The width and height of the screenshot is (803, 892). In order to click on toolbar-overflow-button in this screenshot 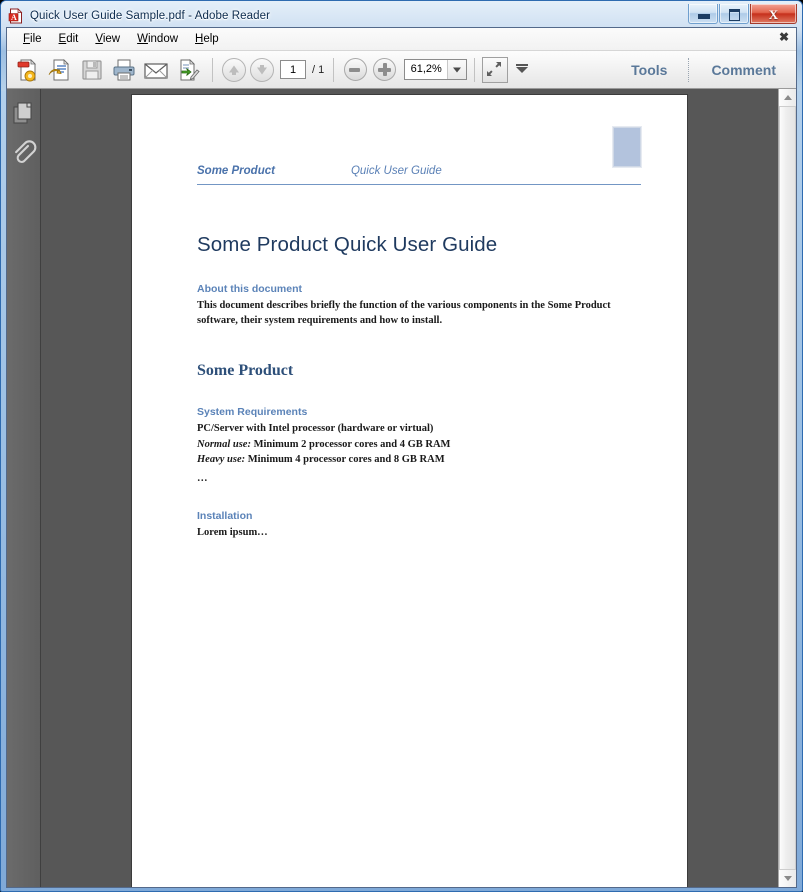, I will do `click(522, 70)`.